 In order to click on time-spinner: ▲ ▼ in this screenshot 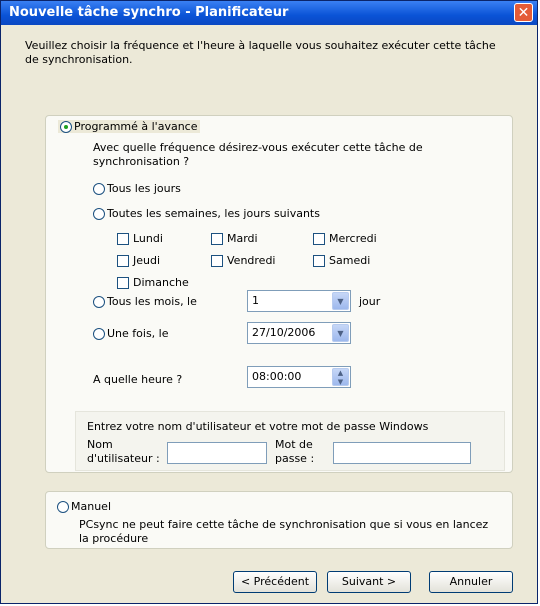, I will do `click(340, 377)`.